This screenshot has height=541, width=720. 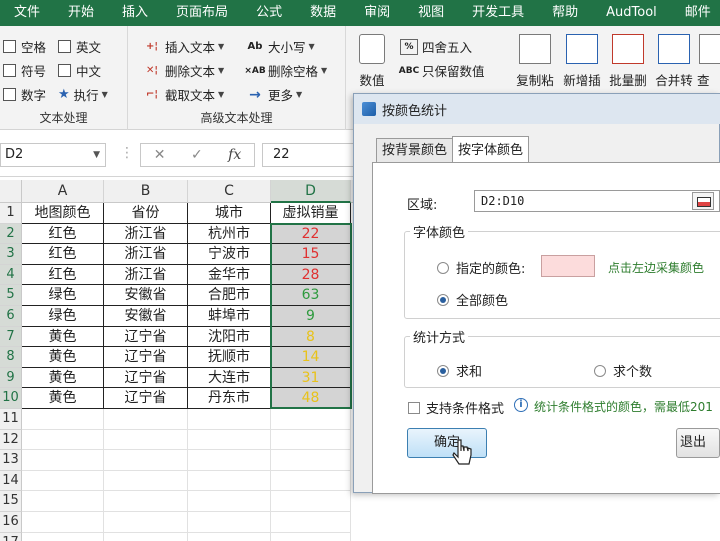 I want to click on data-cell: 沈阳市, so click(x=229, y=337).